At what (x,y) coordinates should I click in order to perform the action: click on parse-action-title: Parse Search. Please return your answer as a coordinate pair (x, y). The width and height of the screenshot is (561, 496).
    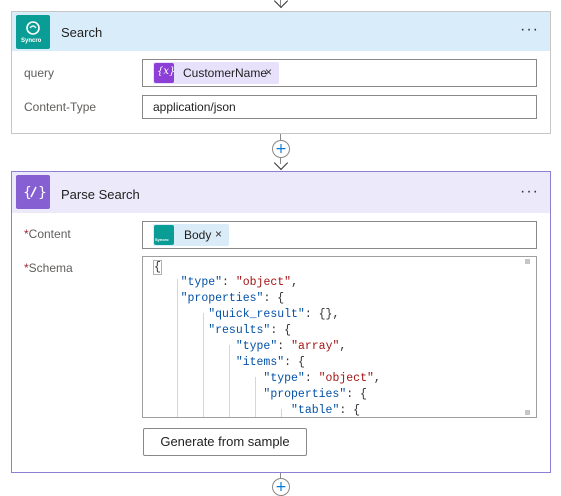
    Looking at the image, I should click on (100, 194).